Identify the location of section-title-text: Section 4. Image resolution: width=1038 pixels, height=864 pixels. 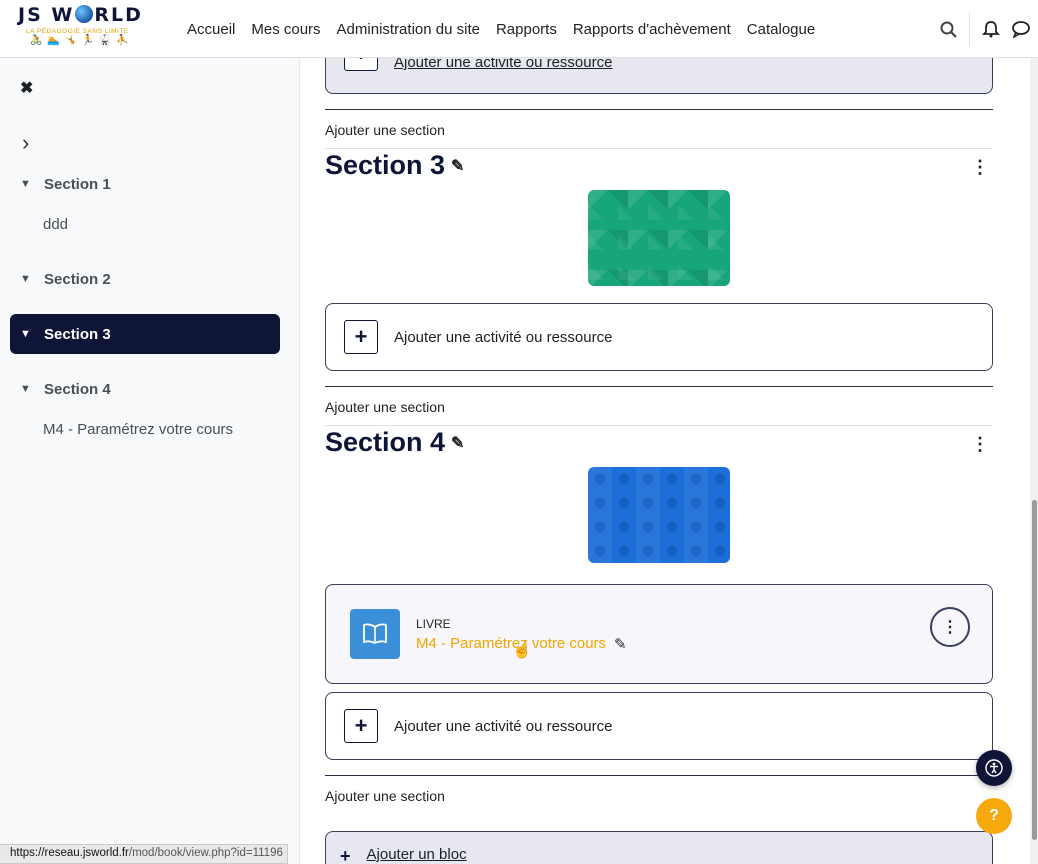
(385, 442).